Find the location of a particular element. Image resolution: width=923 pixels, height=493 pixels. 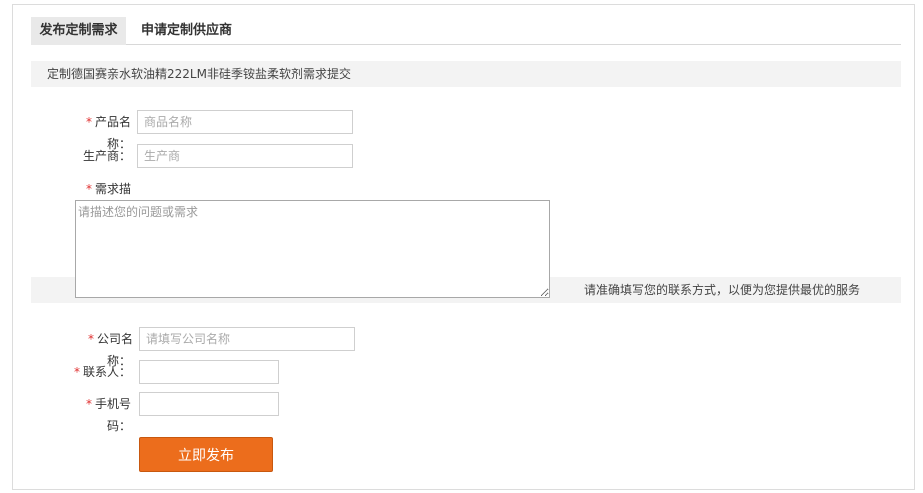

form-intro: 定制德国赛亲水软油精222LM非硅季铵盐柔软剂需求提交 is located at coordinates (466, 74).